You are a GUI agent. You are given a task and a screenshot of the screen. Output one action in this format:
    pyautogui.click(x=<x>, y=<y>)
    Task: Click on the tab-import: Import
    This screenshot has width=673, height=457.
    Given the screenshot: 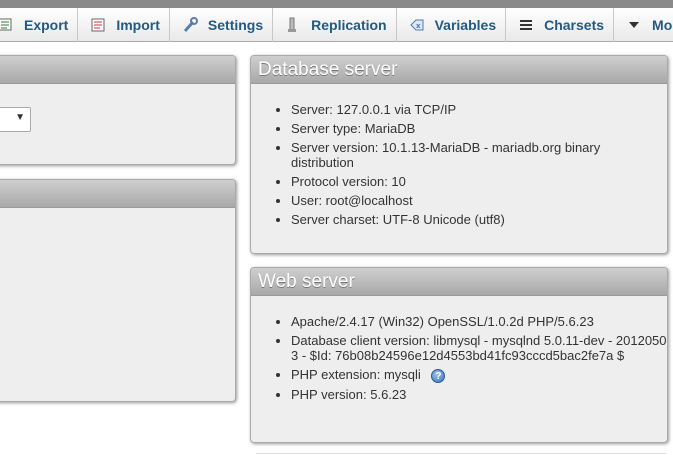 What is the action you would take?
    pyautogui.click(x=124, y=25)
    